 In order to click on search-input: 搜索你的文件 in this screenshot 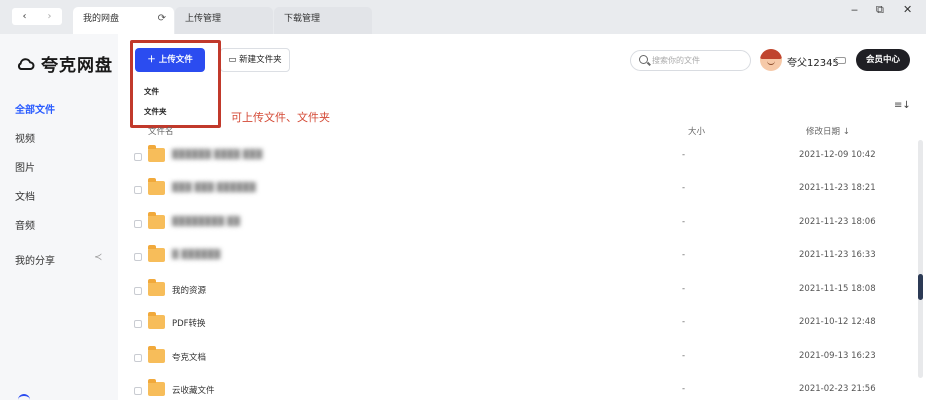, I will do `click(690, 60)`.